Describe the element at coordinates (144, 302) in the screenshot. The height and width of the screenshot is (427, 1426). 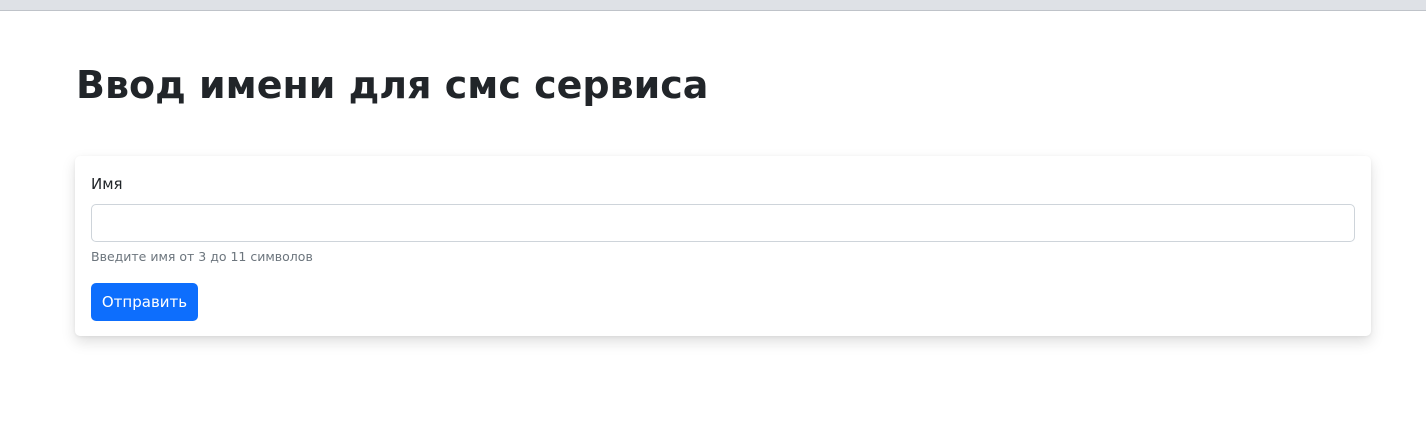
I see `submit-button: Отправить` at that location.